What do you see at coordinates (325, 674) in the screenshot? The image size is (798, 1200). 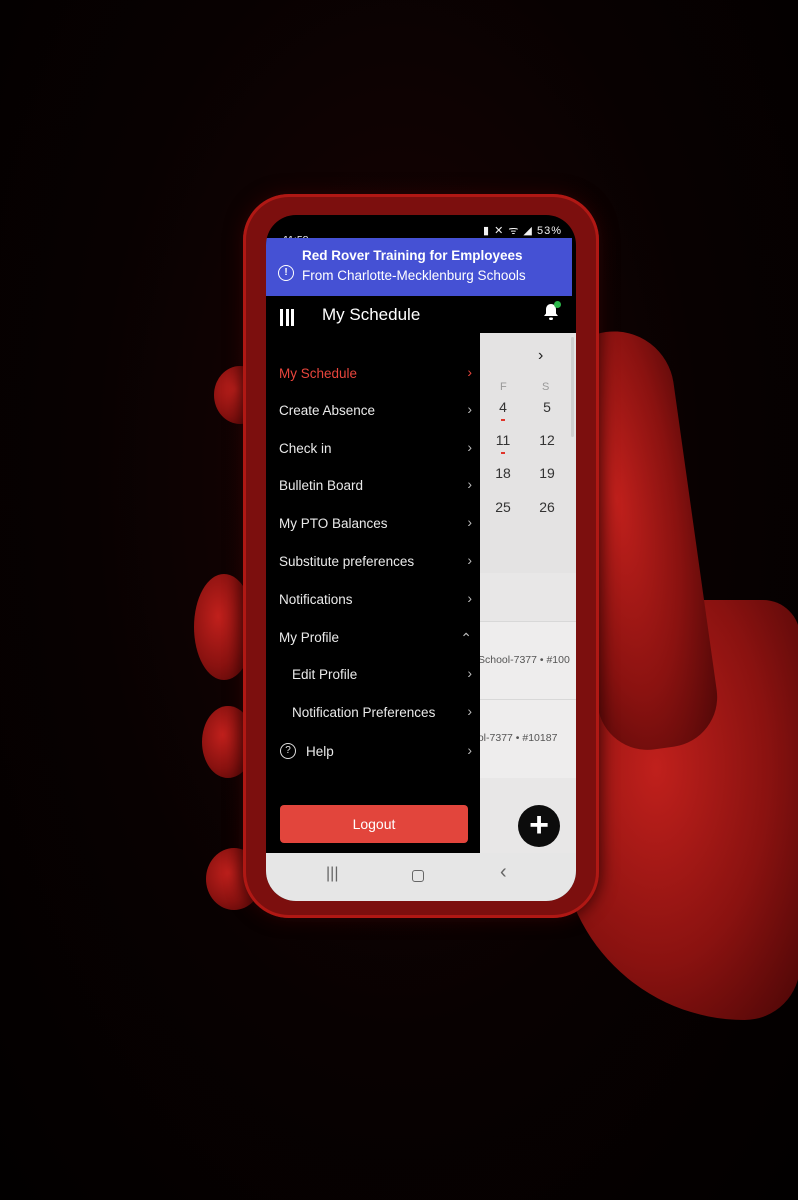 I see `drawer-item-label: Edit Profile` at bounding box center [325, 674].